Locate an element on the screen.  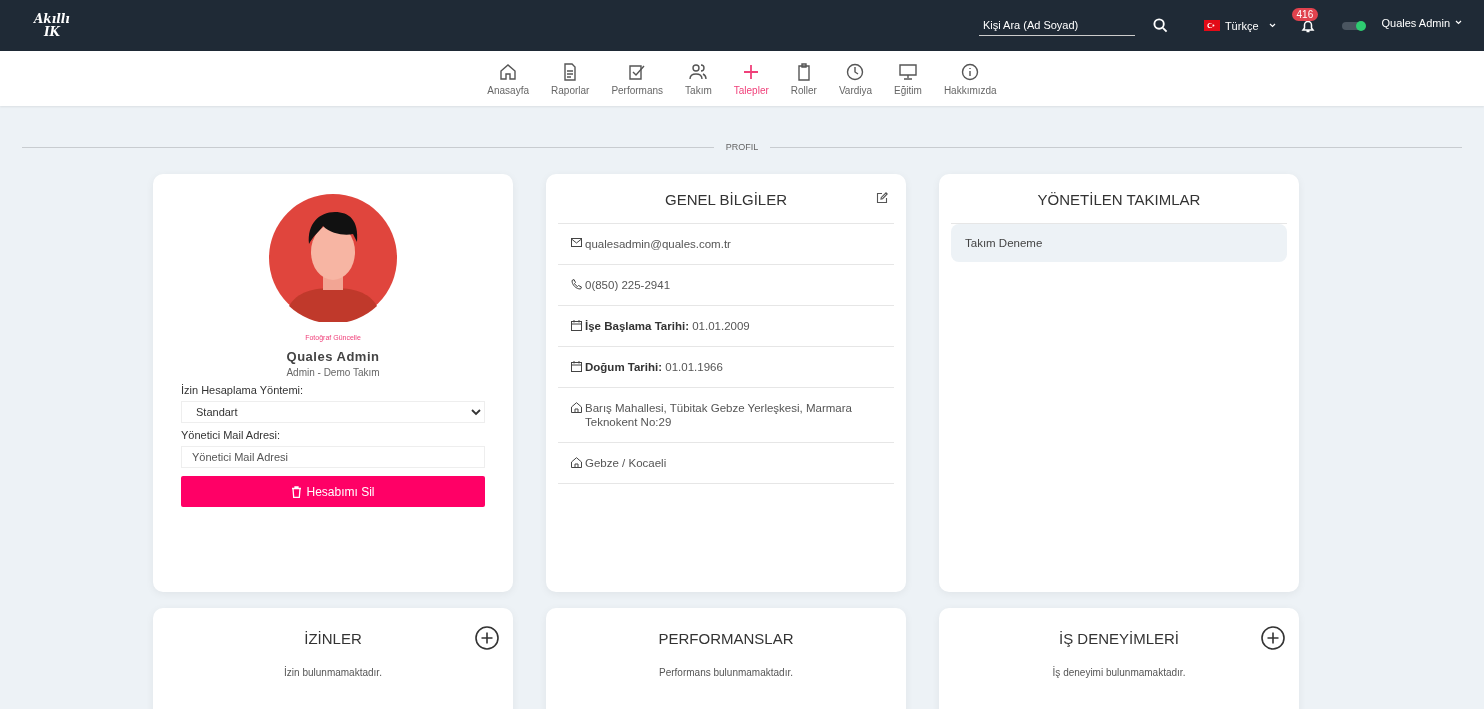
envelope-icon is located at coordinates (576, 242).